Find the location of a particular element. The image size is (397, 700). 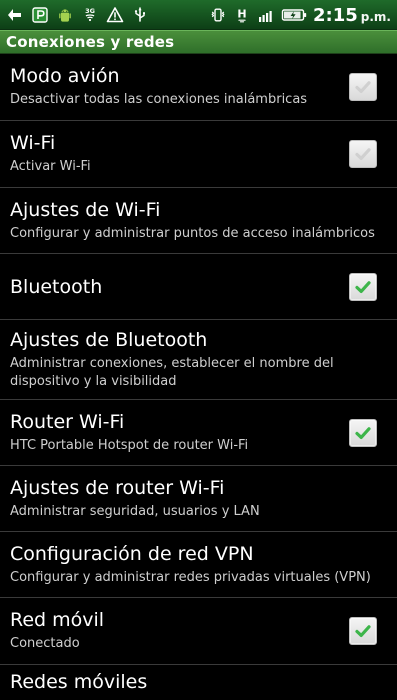

setting-mobile-network: Red móvil Conectado is located at coordinates (198, 631).